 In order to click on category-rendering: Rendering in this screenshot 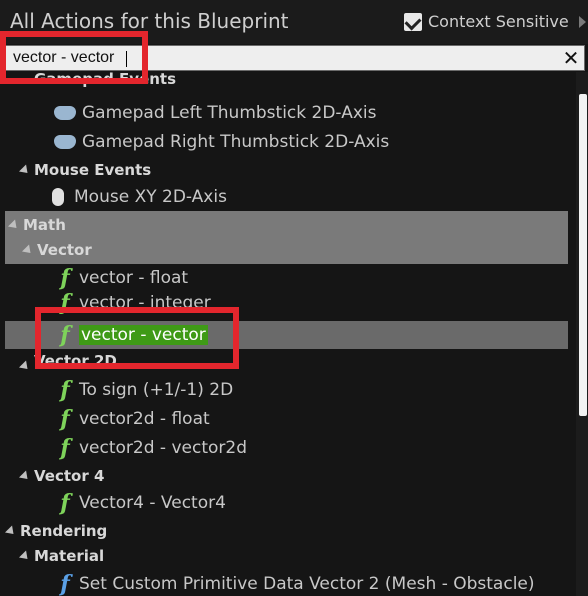, I will do `click(287, 531)`.